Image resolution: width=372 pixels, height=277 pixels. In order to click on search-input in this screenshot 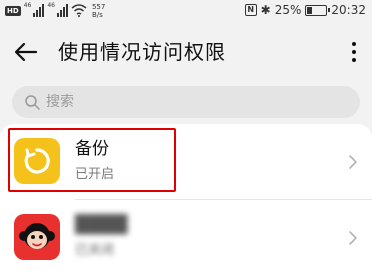, I will do `click(196, 102)`.